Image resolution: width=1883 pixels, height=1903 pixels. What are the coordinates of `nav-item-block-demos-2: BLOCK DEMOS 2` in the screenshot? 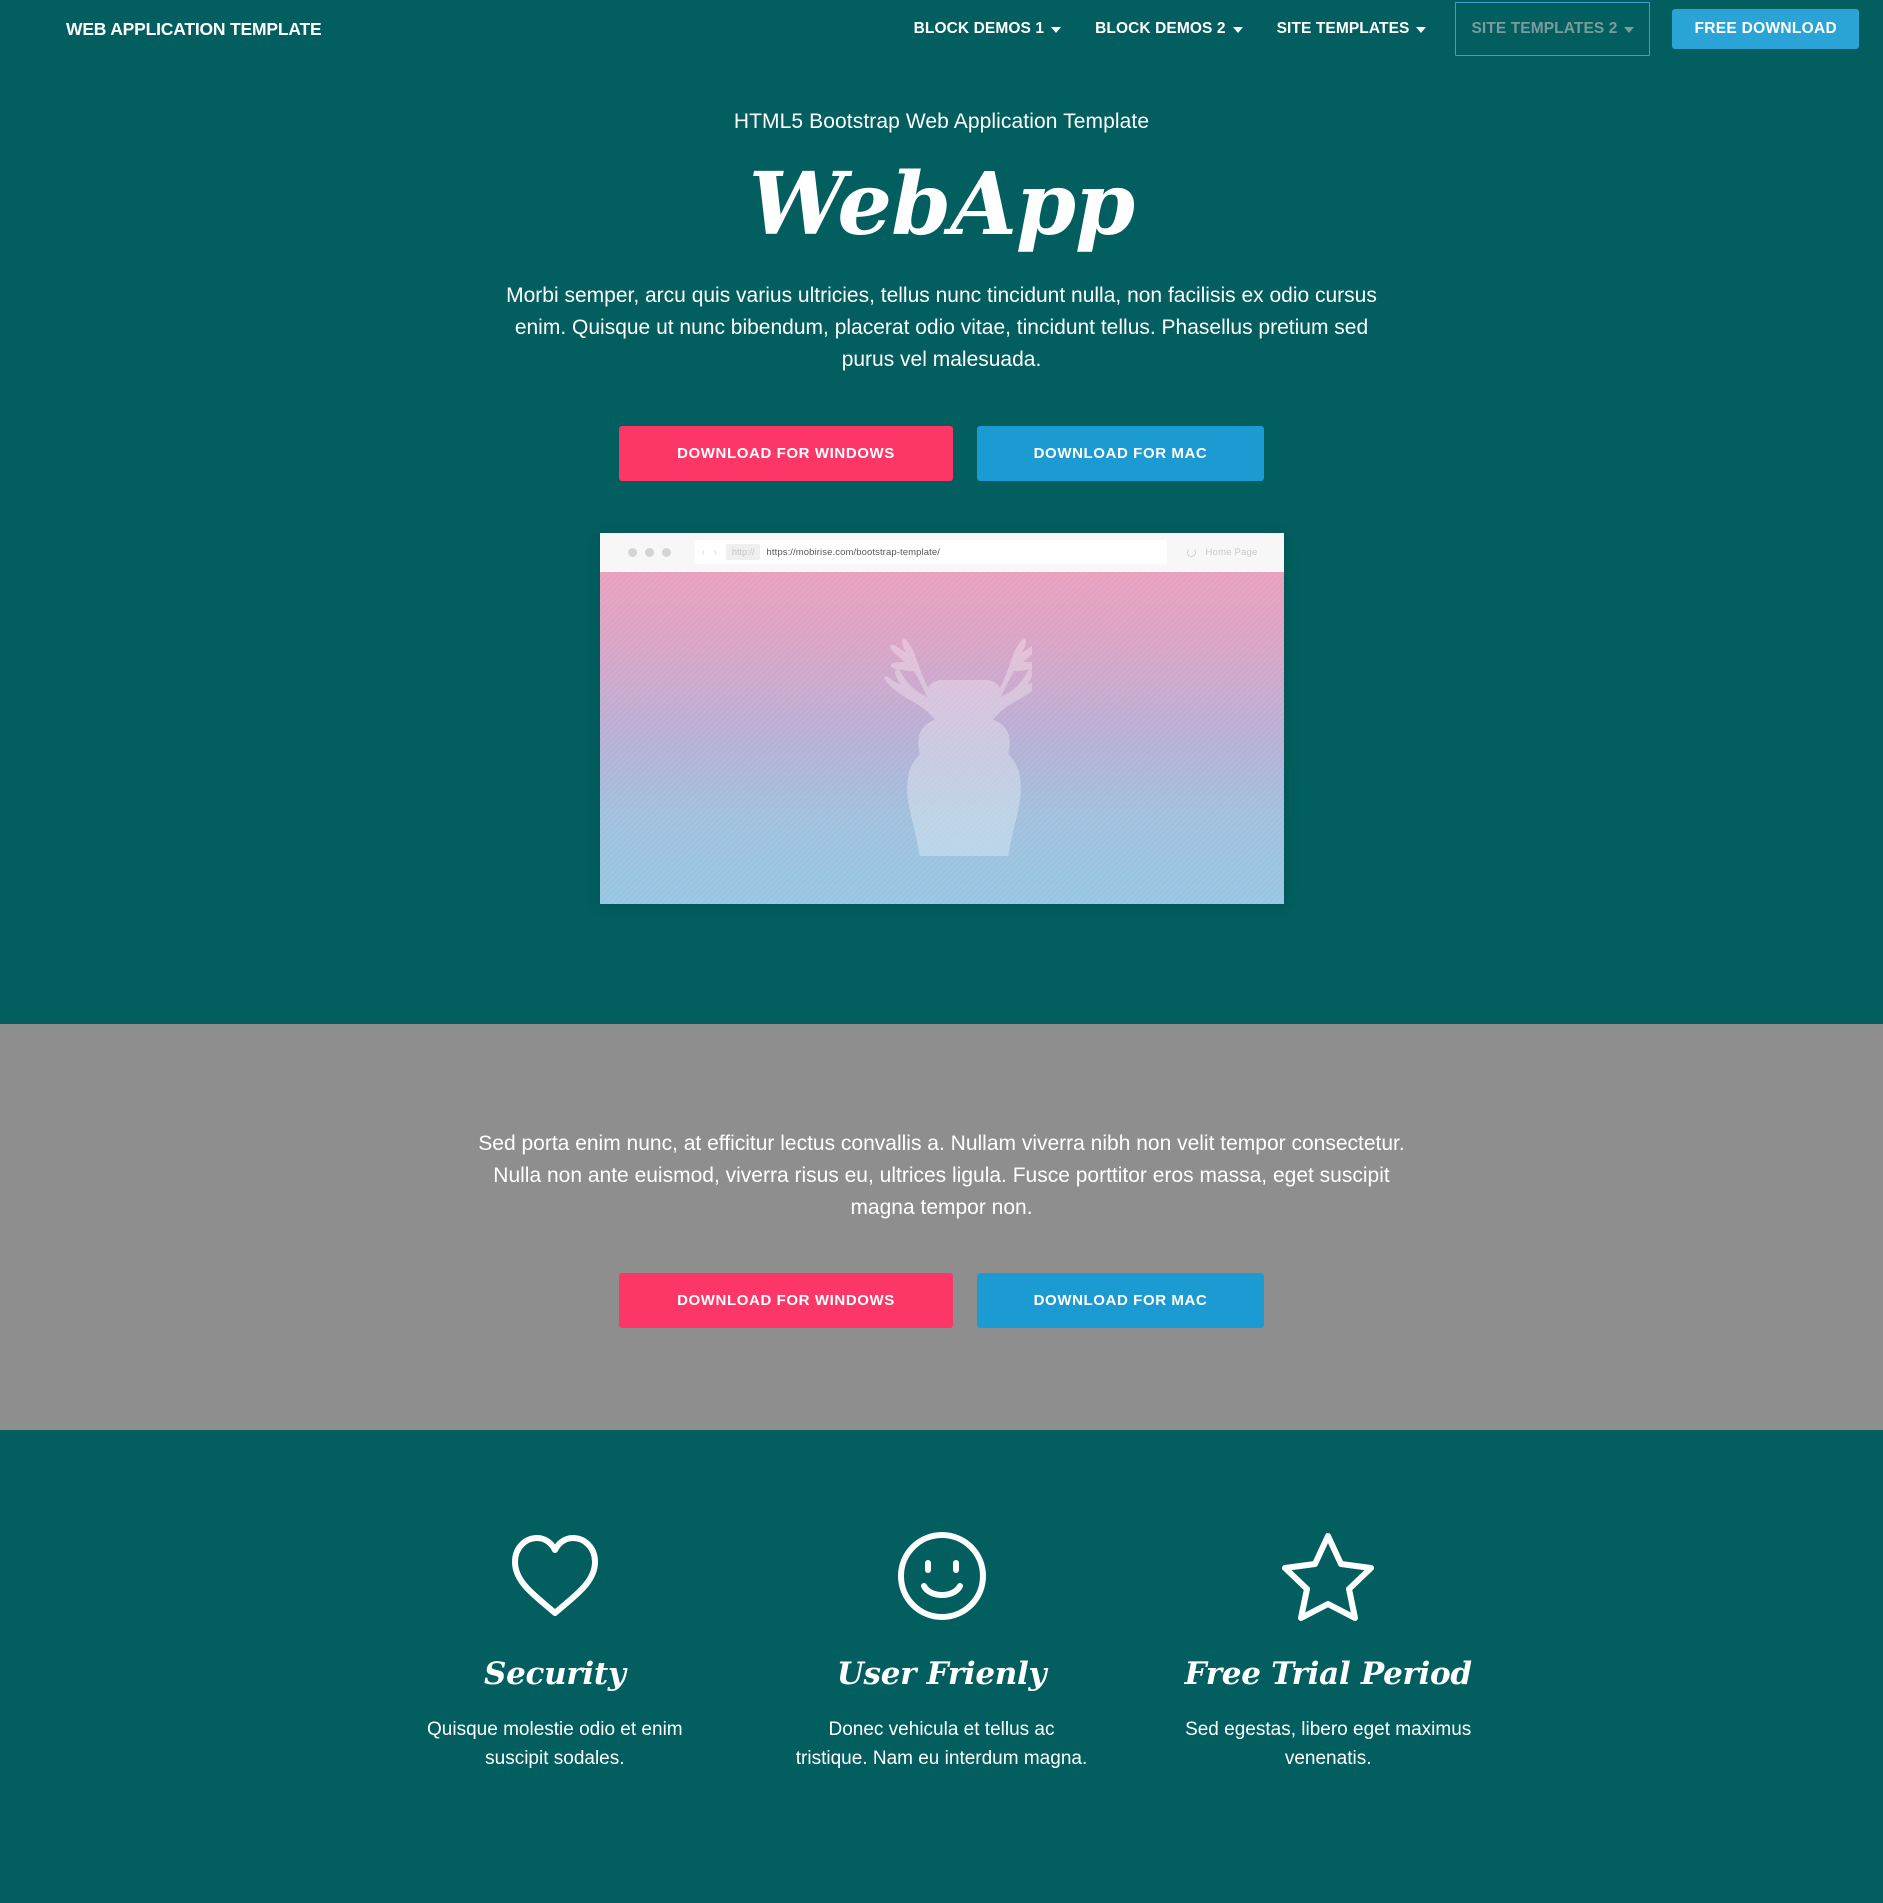 It's located at (1168, 29).